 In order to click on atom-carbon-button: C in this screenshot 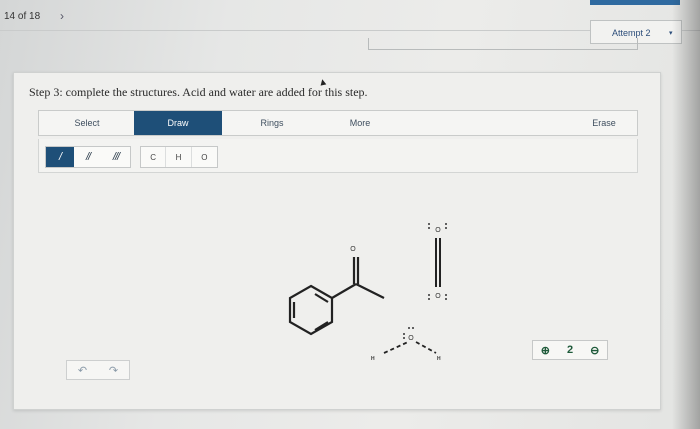, I will do `click(154, 157)`.